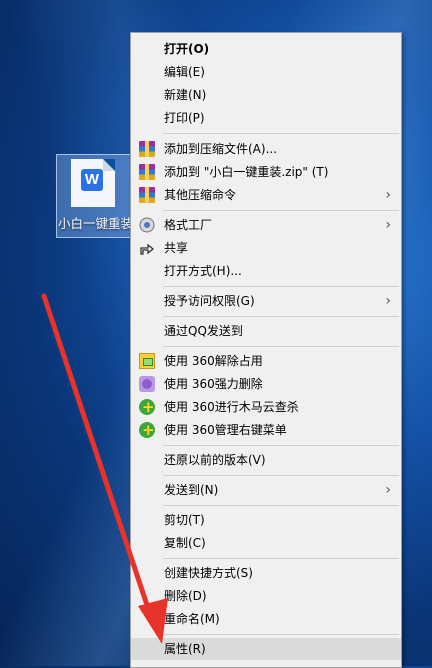  Describe the element at coordinates (266, 573) in the screenshot. I see `menu-item-create-shortcut: 创建快捷方式(S)` at that location.